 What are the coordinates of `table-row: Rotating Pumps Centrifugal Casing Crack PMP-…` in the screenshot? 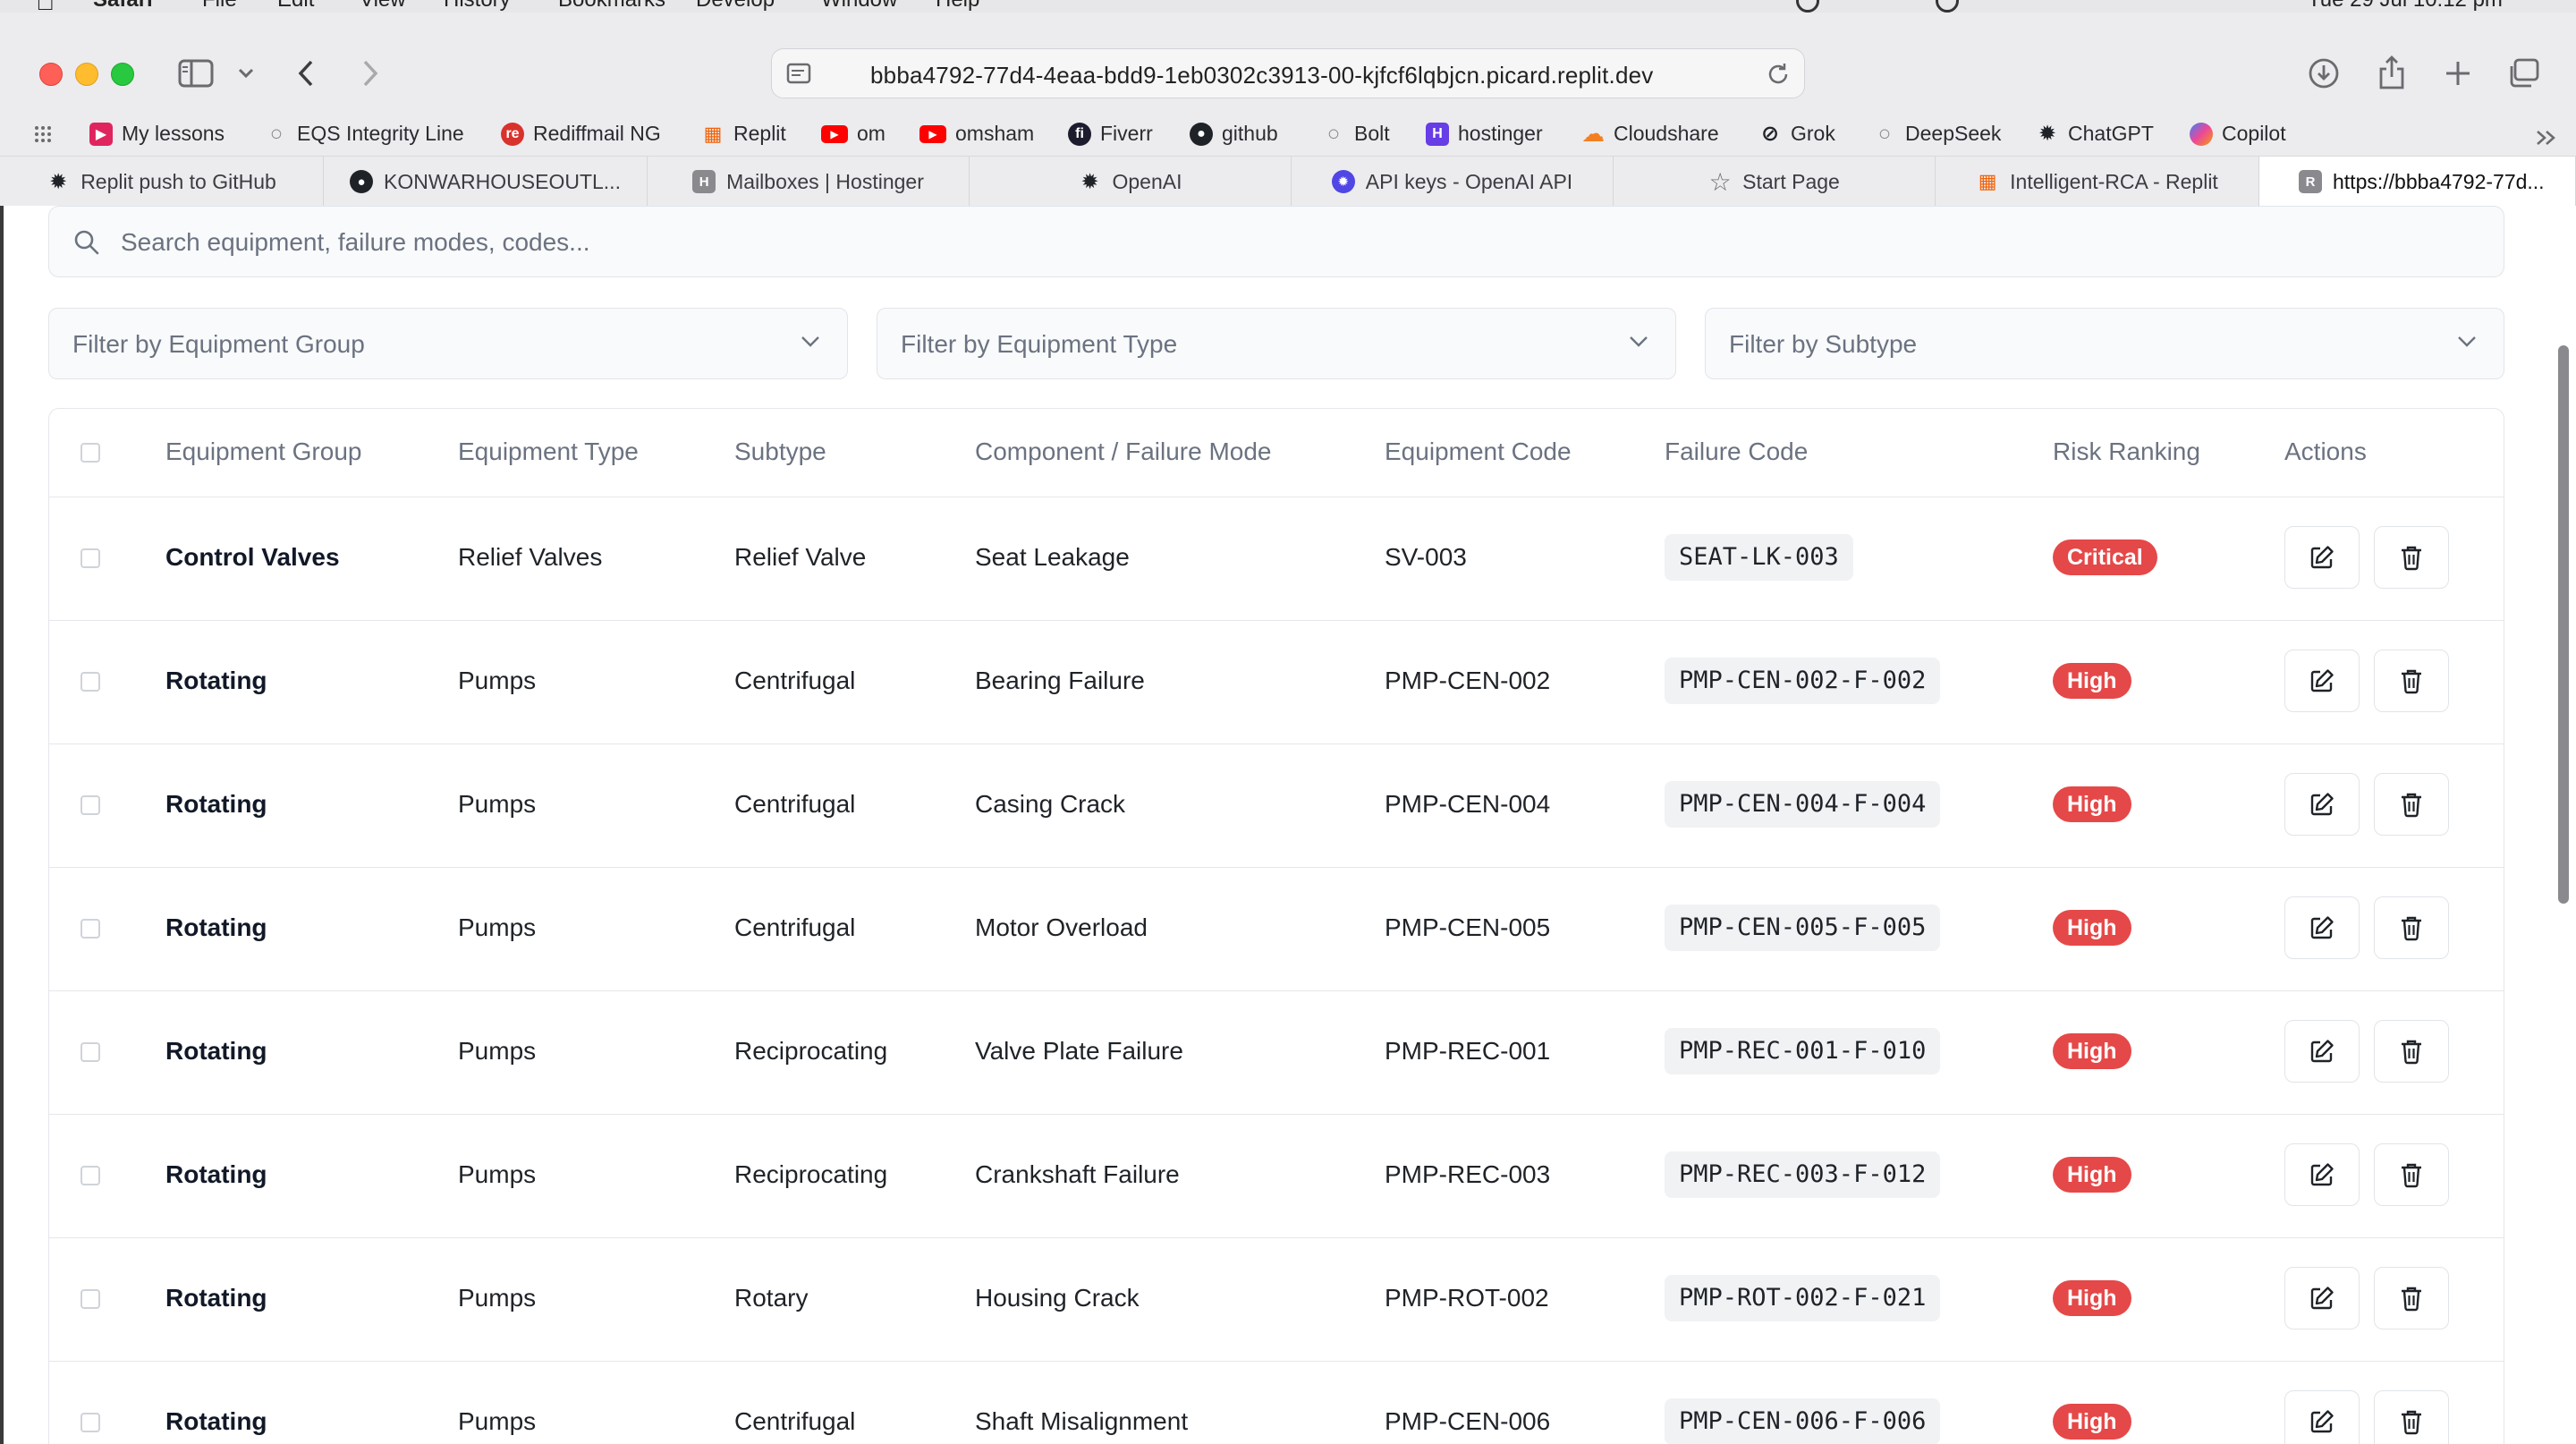 It's located at (1276, 805).